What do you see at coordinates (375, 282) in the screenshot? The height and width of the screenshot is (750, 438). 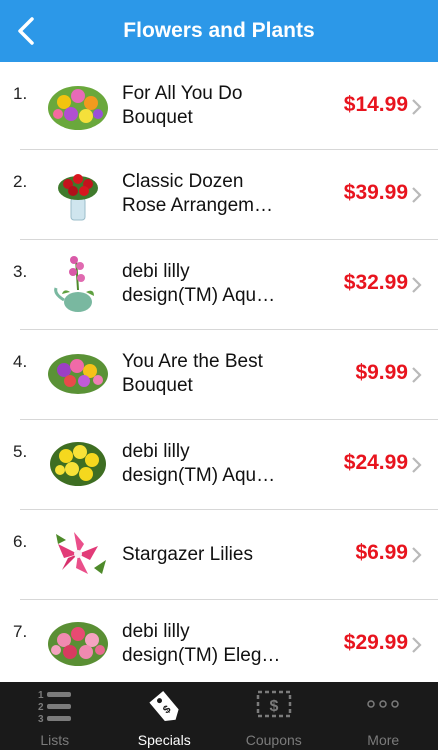 I see `item-price: $32.99` at bounding box center [375, 282].